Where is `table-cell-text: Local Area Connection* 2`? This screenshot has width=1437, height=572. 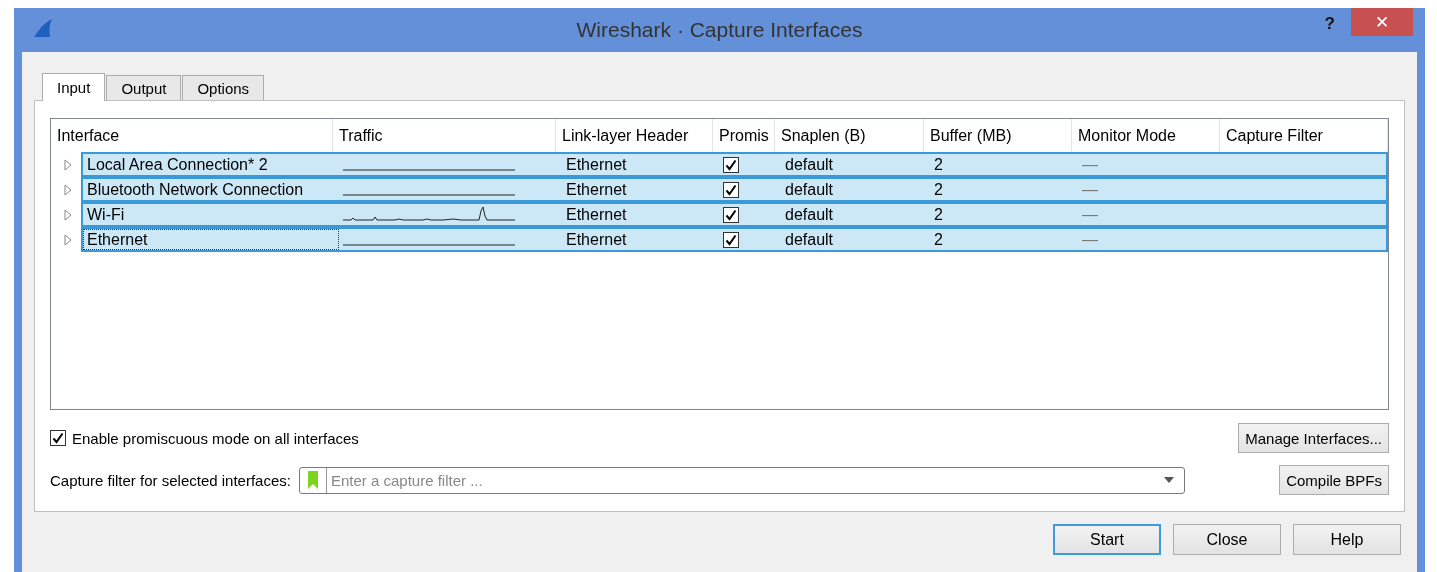
table-cell-text: Local Area Connection* 2 is located at coordinates (177, 164).